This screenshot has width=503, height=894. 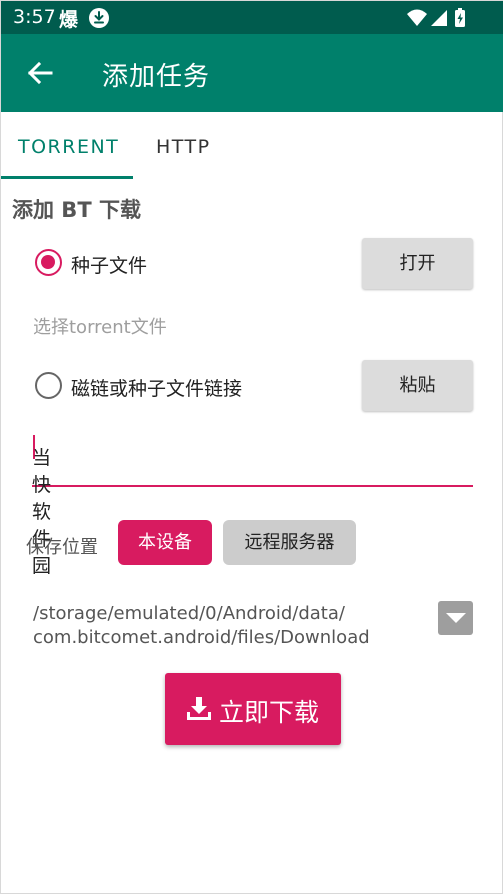 What do you see at coordinates (34, 17) in the screenshot?
I see `status-time: 3:57` at bounding box center [34, 17].